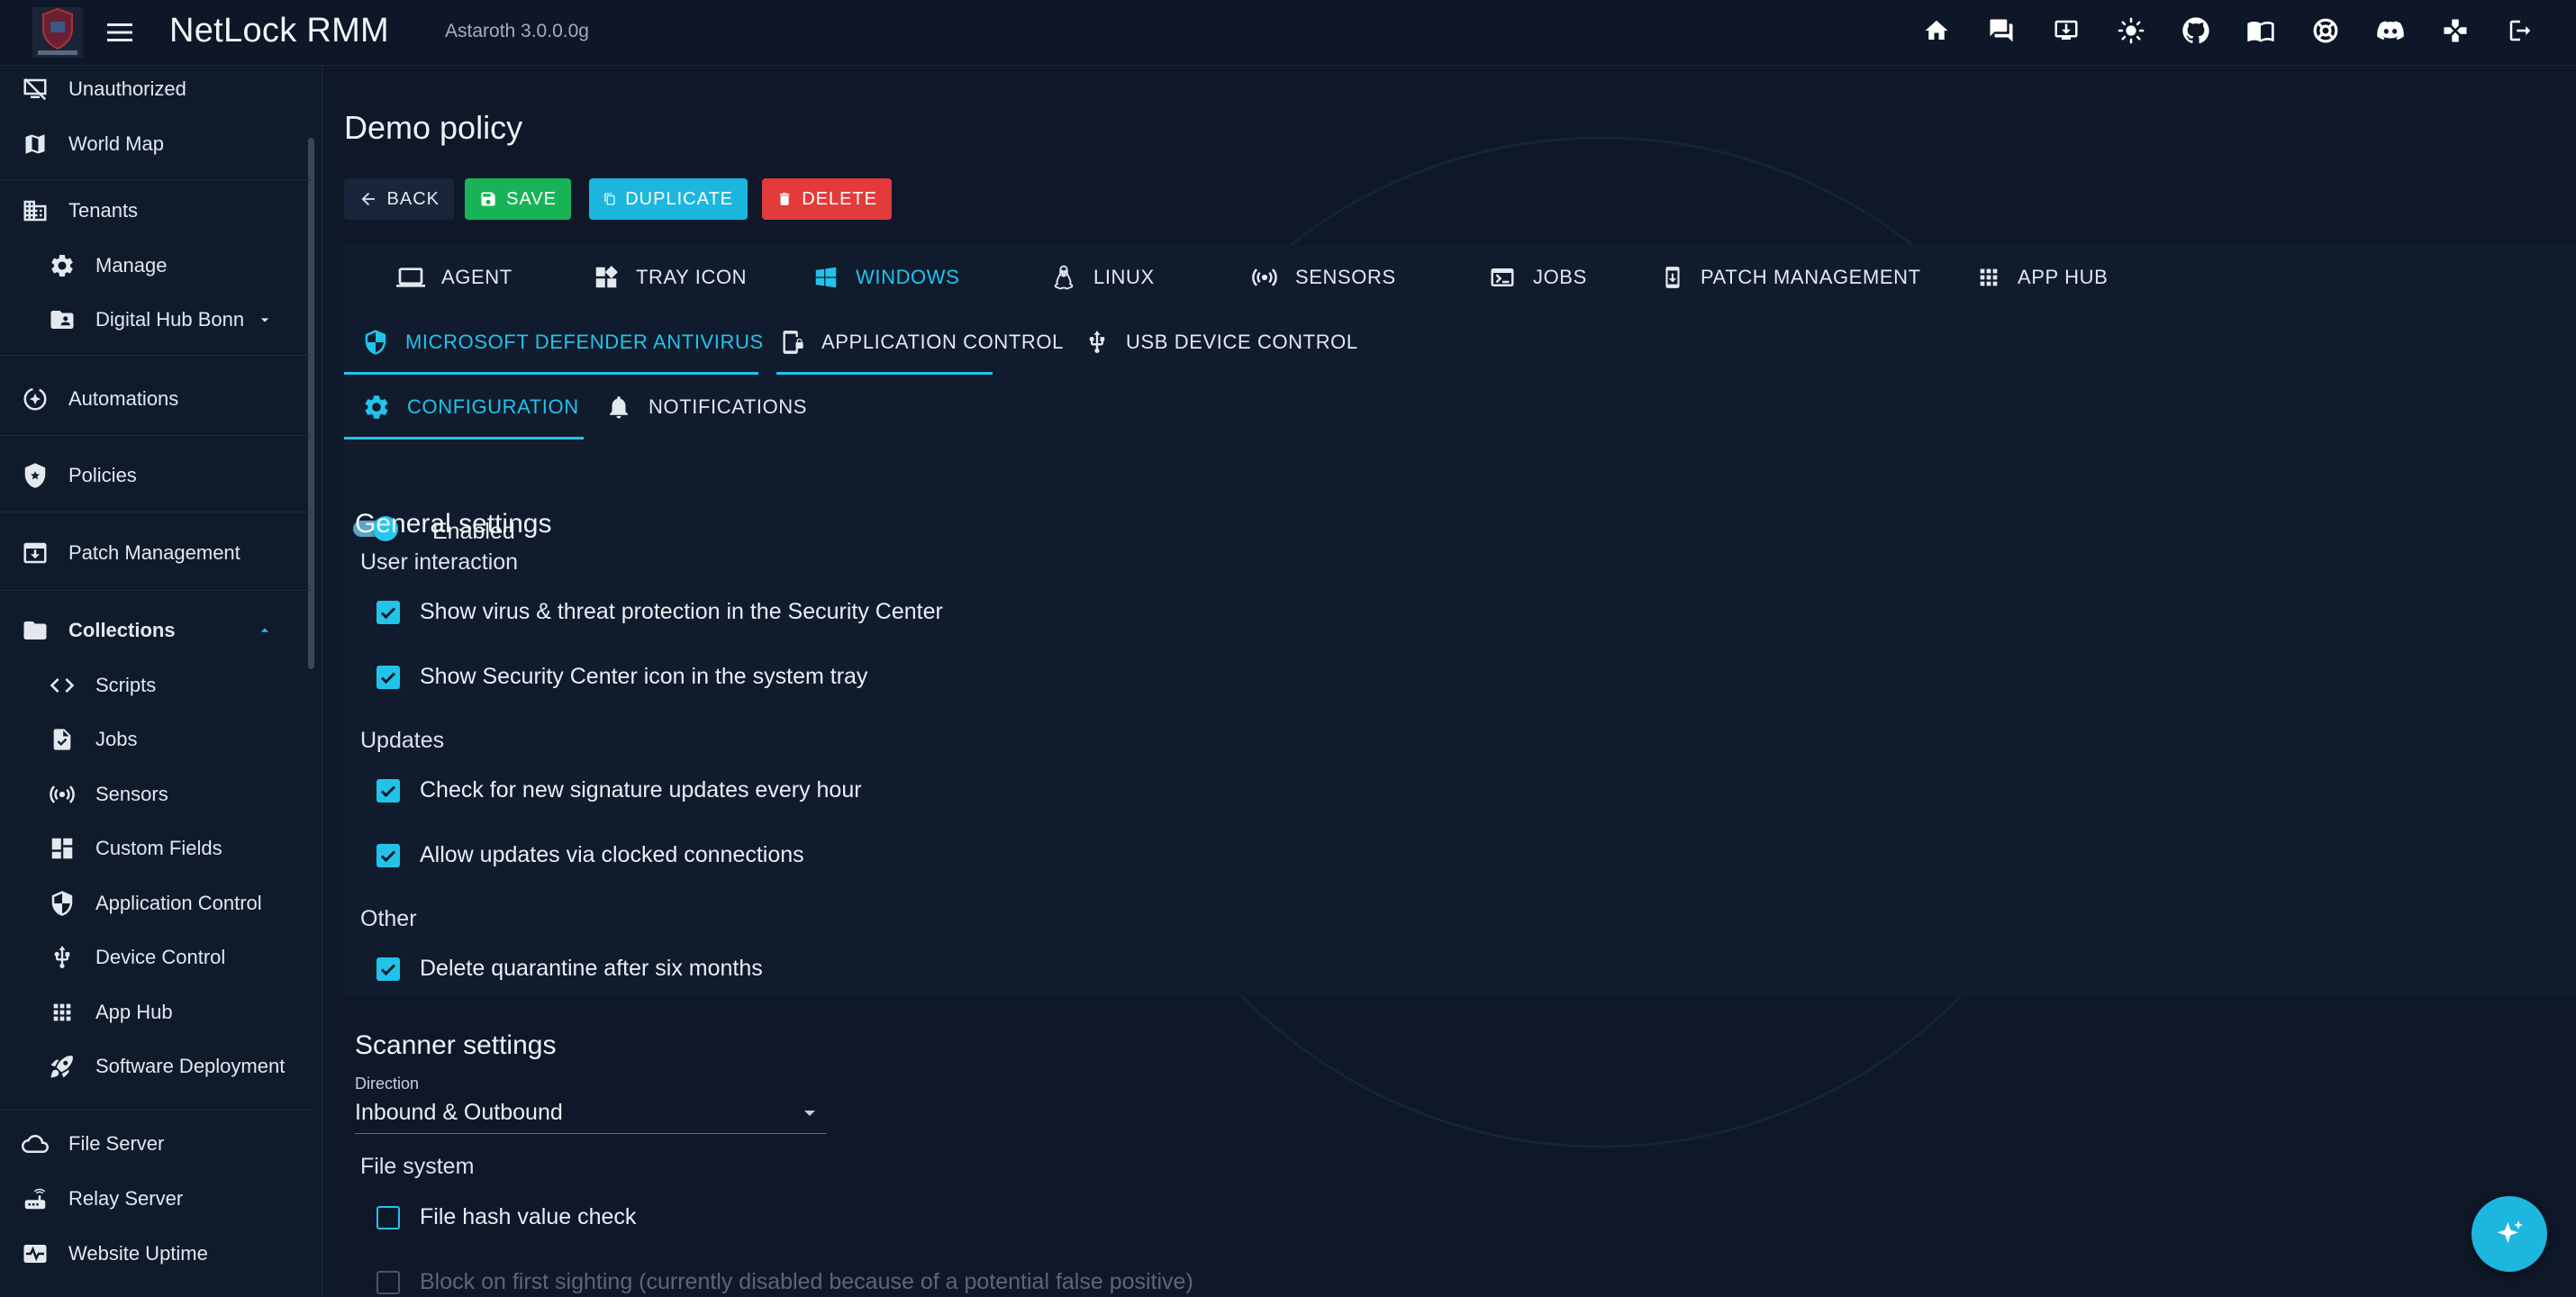 Image resolution: width=2576 pixels, height=1297 pixels. I want to click on cloud-icon, so click(35, 1144).